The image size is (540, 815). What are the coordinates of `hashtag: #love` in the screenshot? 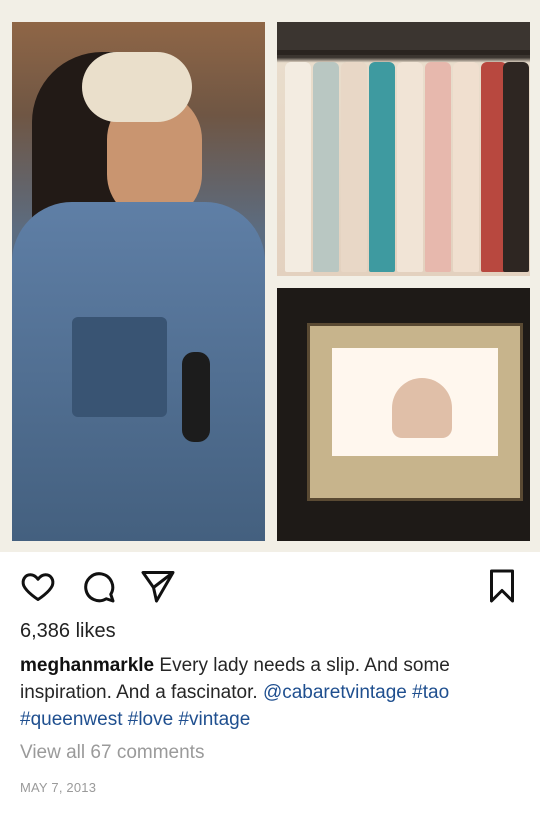 It's located at (150, 719).